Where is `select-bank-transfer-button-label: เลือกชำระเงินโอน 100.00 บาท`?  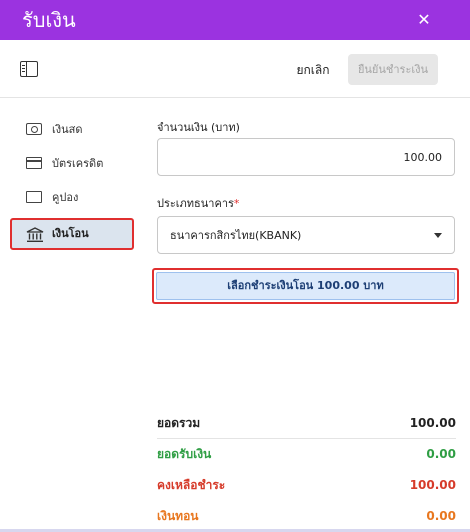
select-bank-transfer-button-label: เลือกชำระเงินโอน 100.00 บาท is located at coordinates (305, 286).